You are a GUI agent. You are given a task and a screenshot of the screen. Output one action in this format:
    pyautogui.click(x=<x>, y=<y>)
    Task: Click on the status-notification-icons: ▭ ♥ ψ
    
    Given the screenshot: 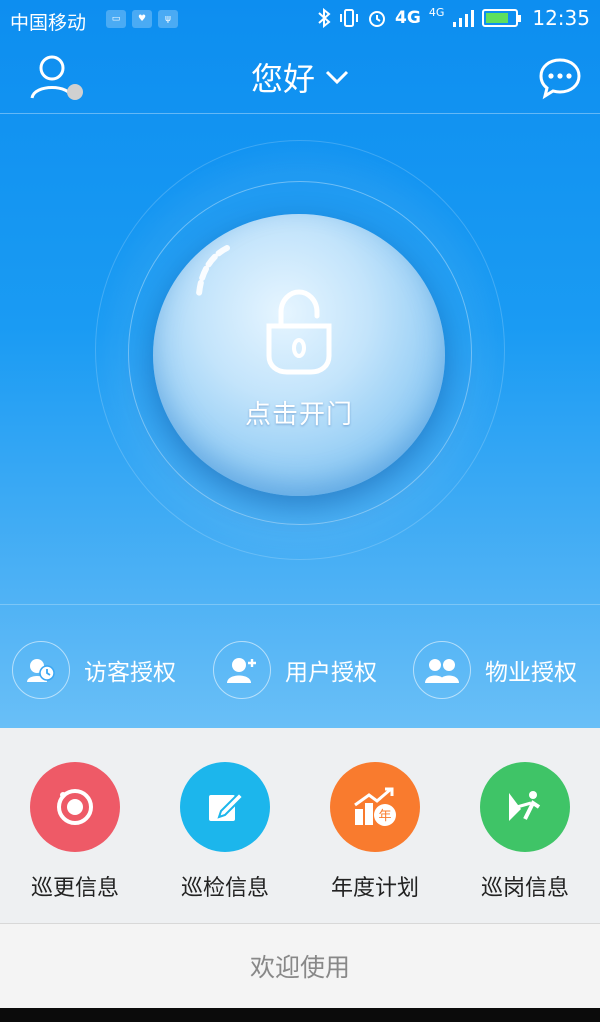 What is the action you would take?
    pyautogui.click(x=142, y=19)
    